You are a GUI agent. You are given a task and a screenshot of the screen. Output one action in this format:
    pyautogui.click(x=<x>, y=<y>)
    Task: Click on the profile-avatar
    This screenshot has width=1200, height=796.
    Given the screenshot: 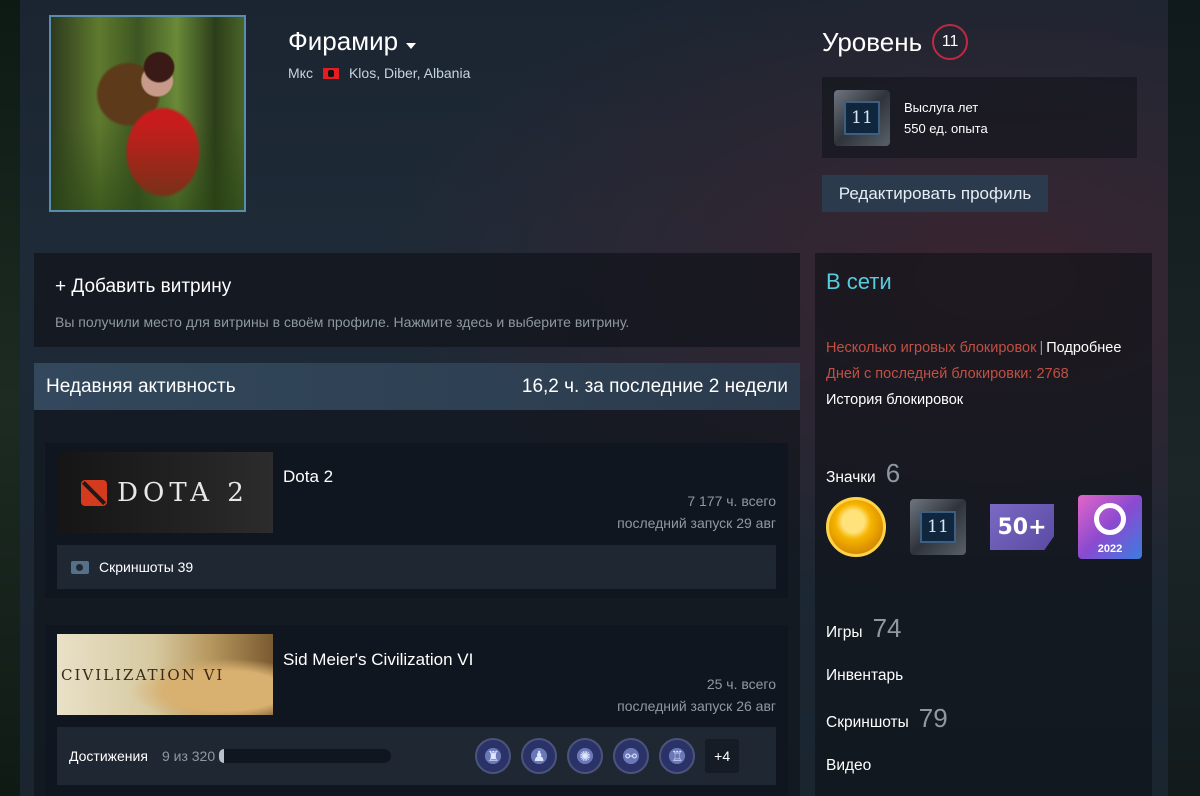 What is the action you would take?
    pyautogui.click(x=147, y=113)
    